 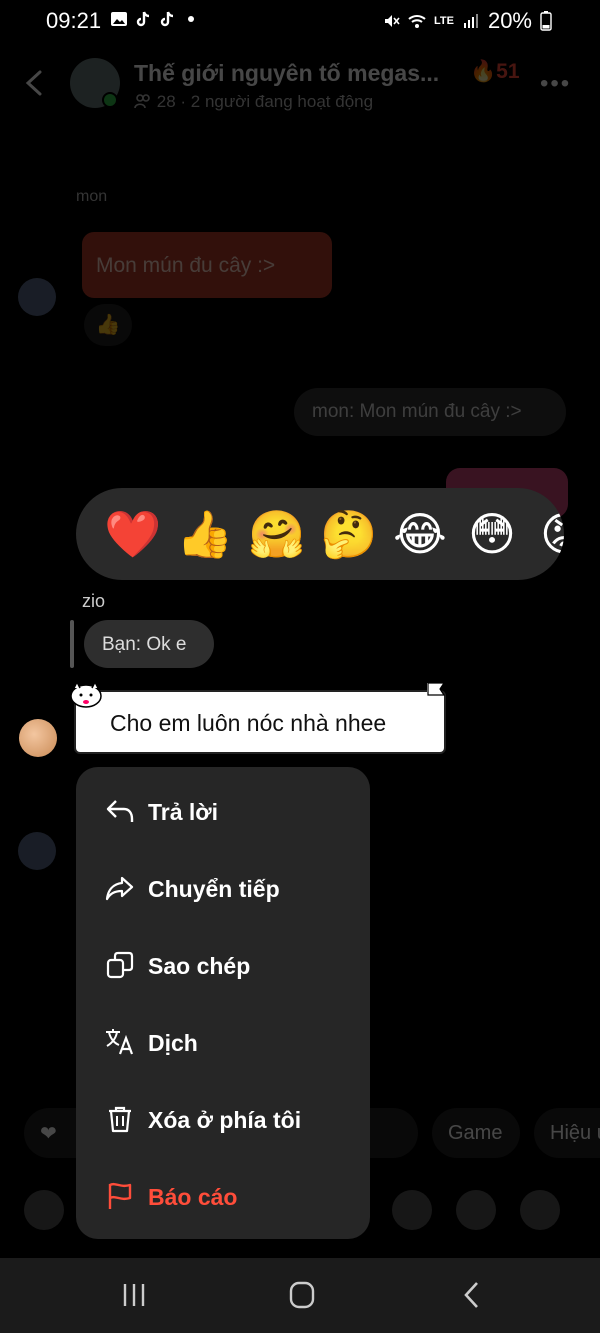 I want to click on sender-avatar, so click(x=38, y=738).